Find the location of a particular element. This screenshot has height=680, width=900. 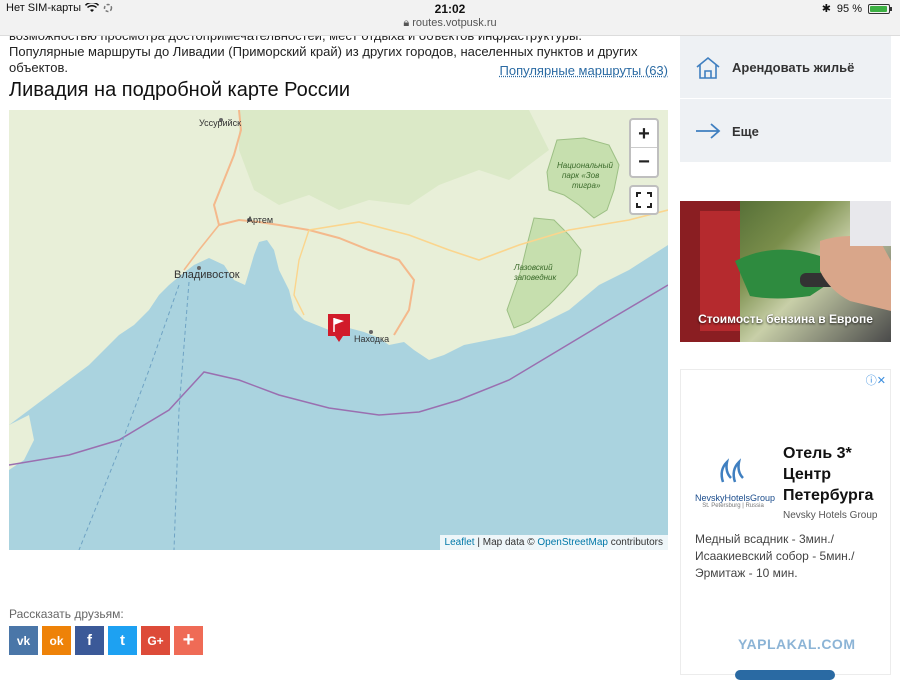

map-title: Ливадия на подробной карте России is located at coordinates (180, 90).